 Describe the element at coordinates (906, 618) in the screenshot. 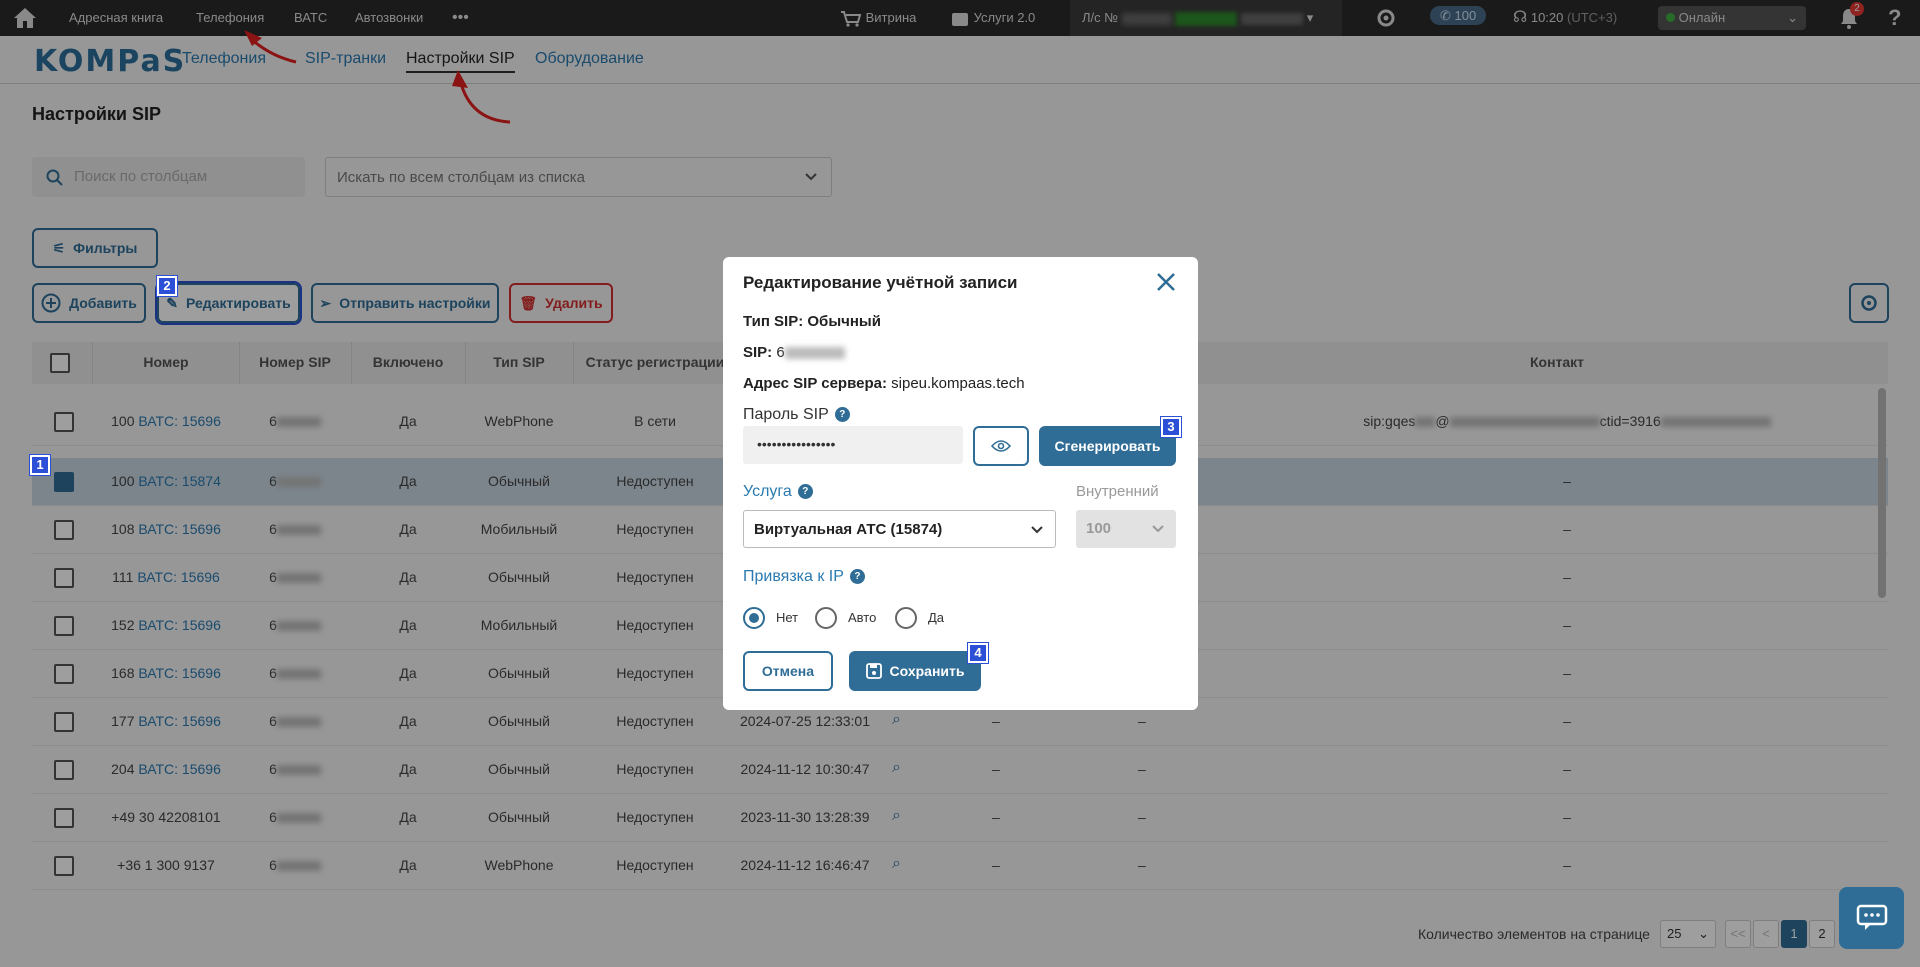

I see `ip-option-yes-radio` at that location.